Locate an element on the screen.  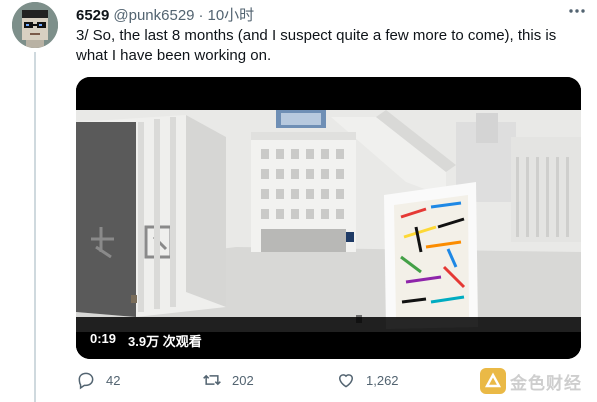
retweet-icon is located at coordinates (212, 380).